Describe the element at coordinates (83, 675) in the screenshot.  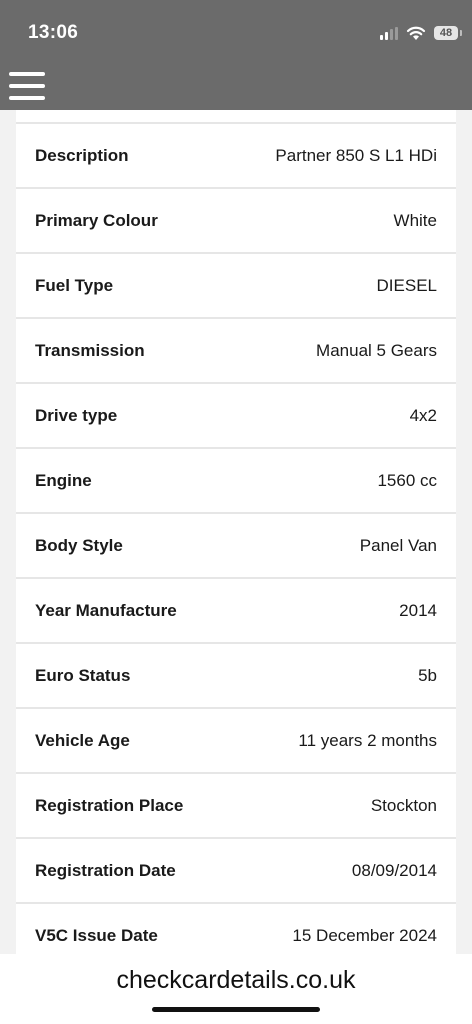
I see `detail-label: Euro Status` at that location.